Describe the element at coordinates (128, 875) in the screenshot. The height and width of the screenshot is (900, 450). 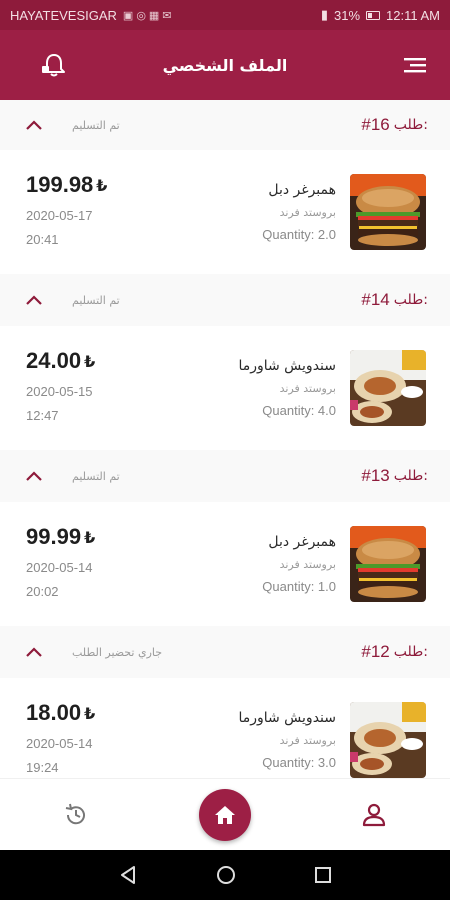
I see `back-icon` at that location.